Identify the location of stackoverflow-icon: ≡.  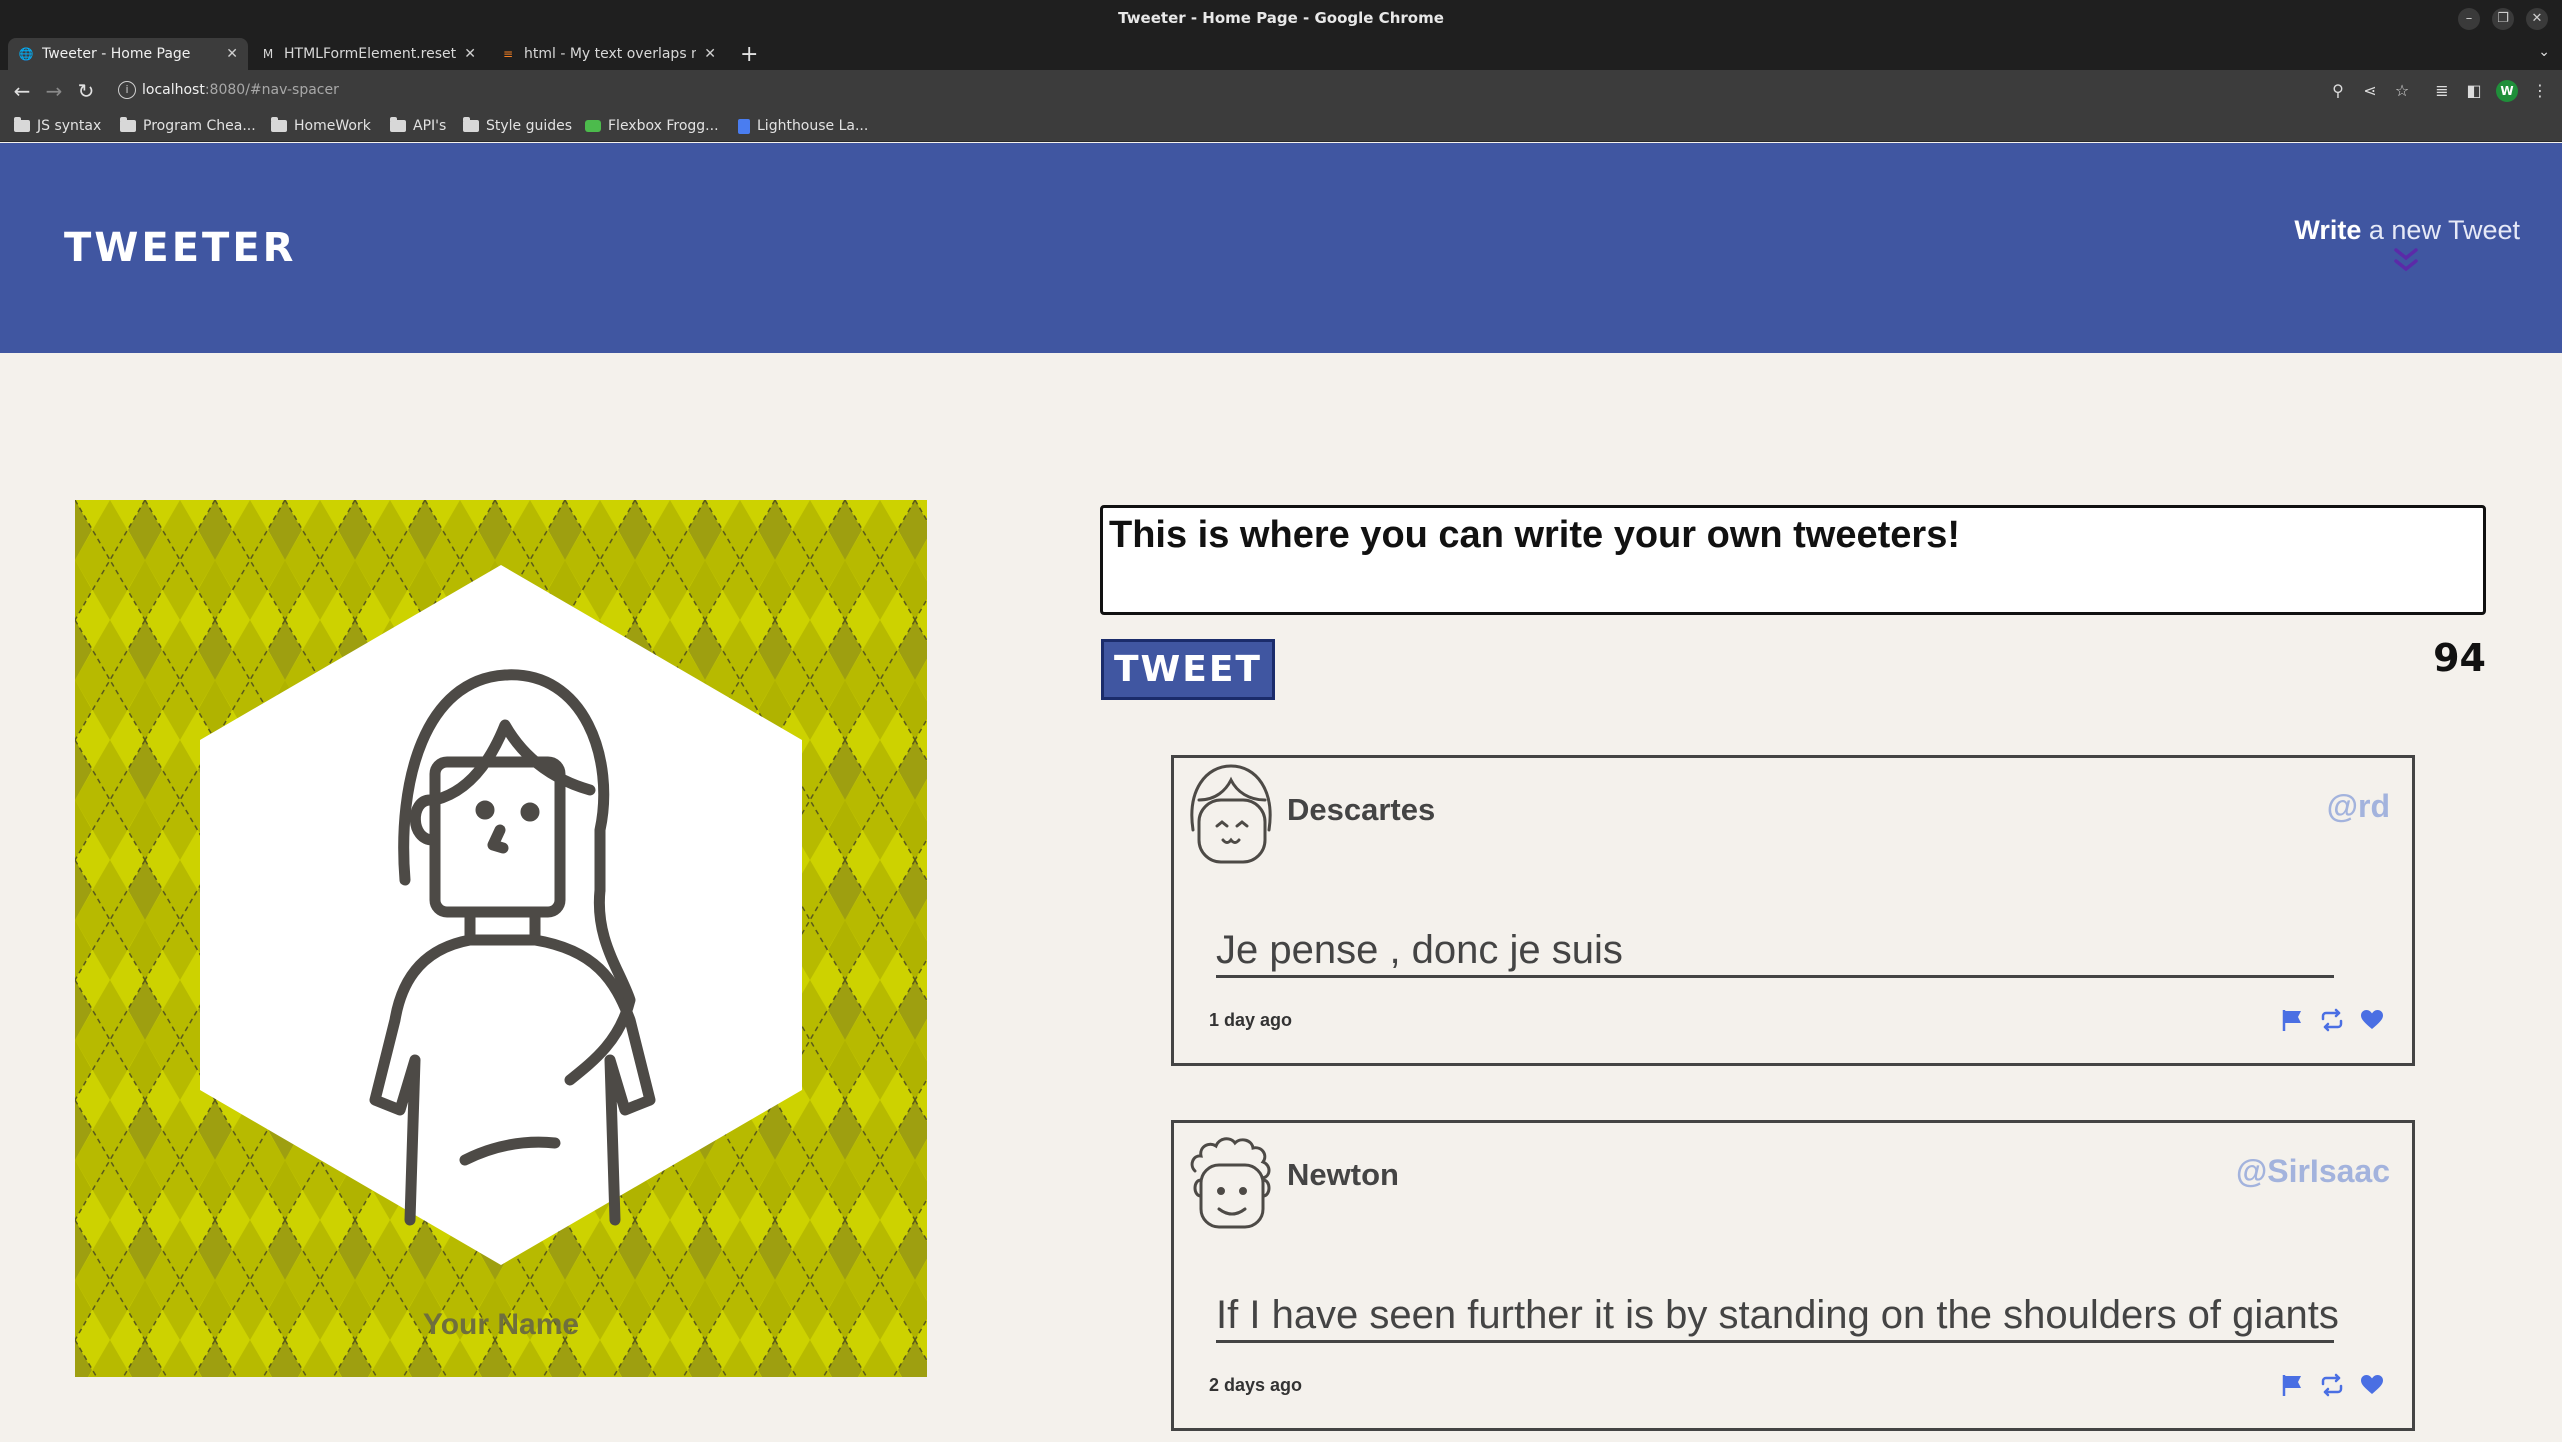
(508, 54).